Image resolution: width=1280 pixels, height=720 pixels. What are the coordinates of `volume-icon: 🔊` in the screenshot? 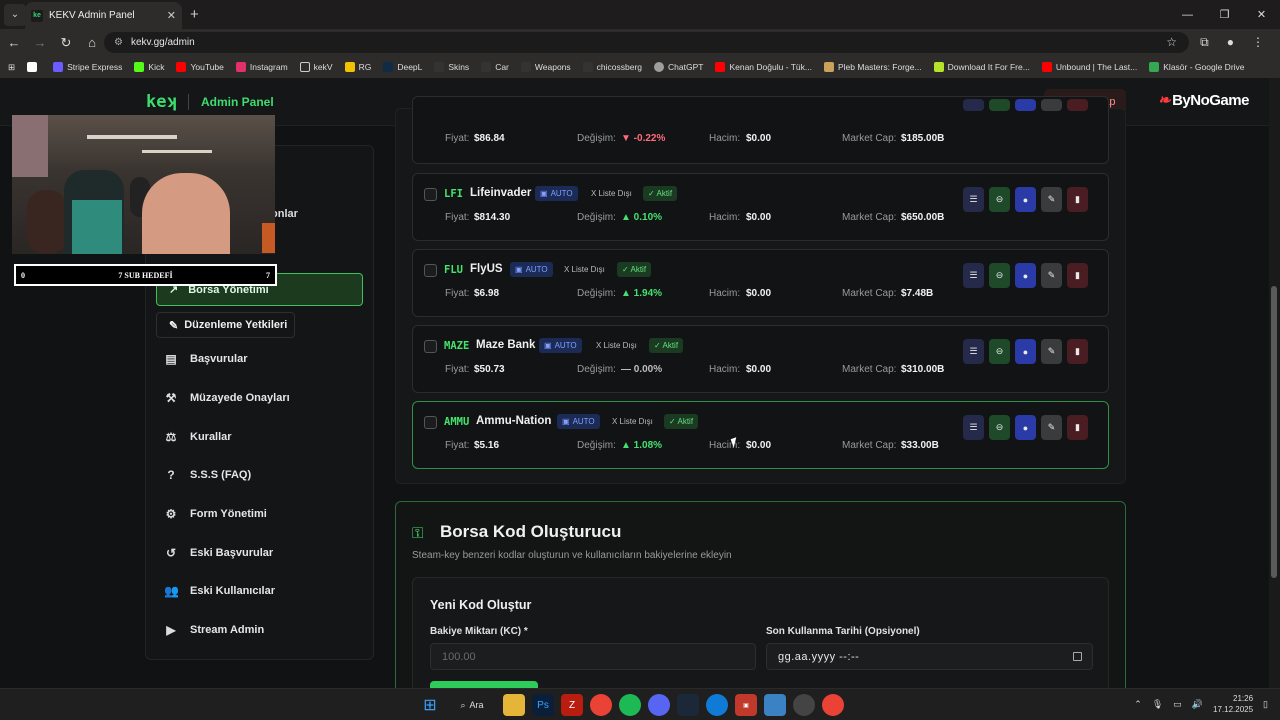 It's located at (1197, 704).